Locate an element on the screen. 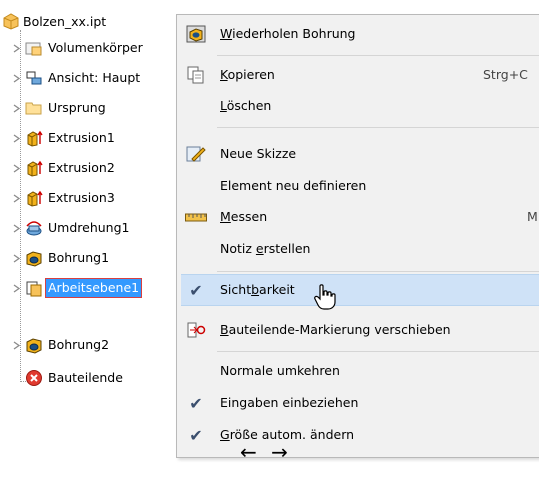 This screenshot has height=483, width=539. tree-item-label: Volumenkörper is located at coordinates (95, 47).